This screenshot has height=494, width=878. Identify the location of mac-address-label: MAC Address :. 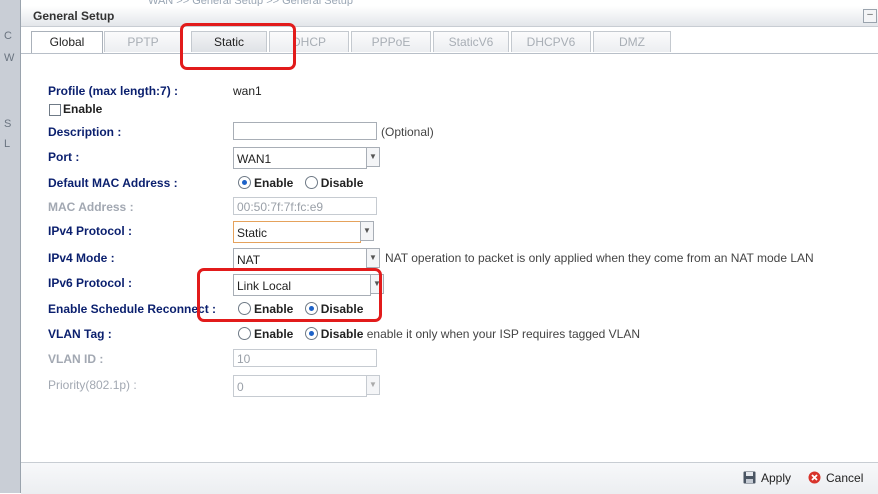
(91, 207).